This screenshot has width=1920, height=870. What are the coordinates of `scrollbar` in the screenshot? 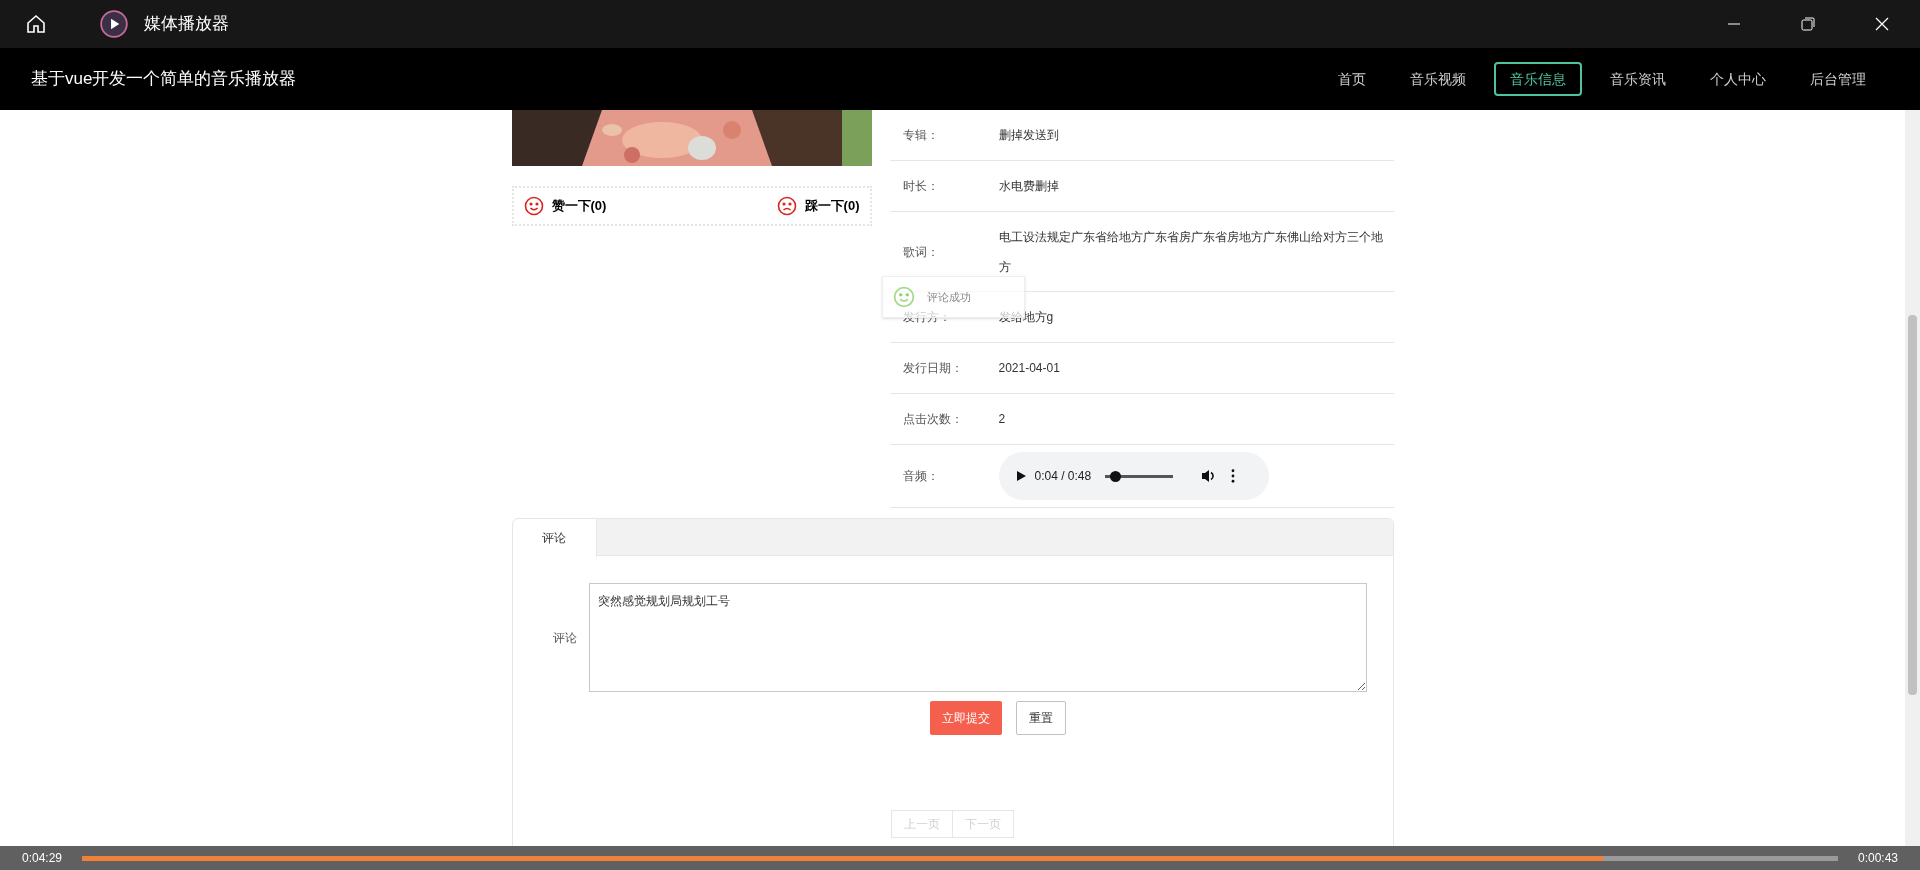 It's located at (1912, 478).